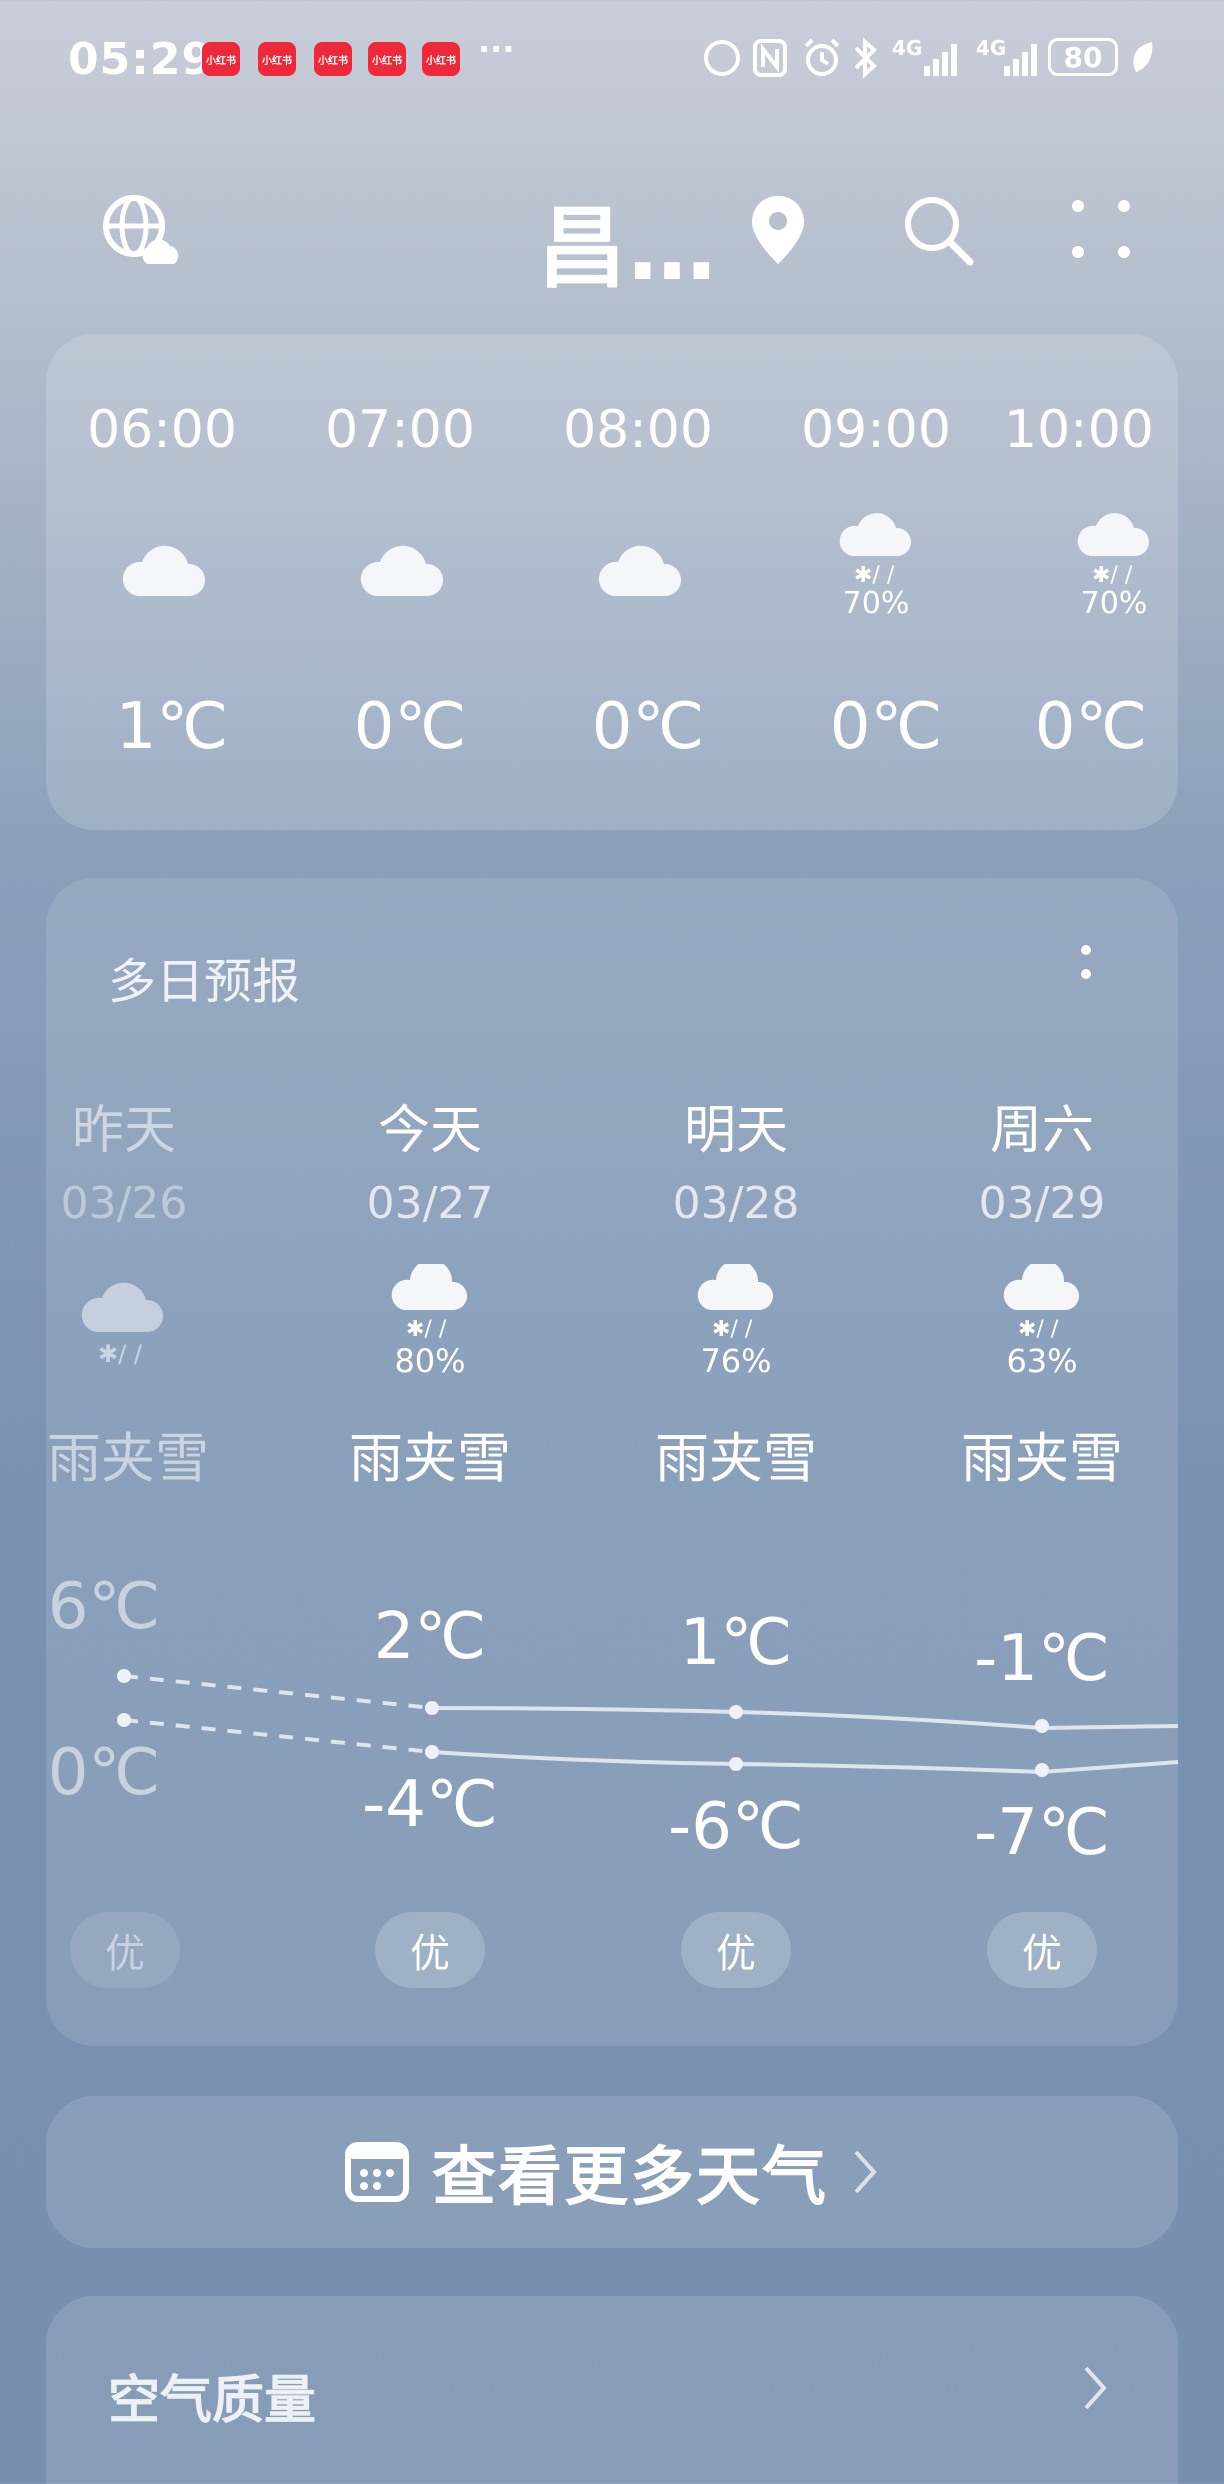 The height and width of the screenshot is (2484, 1224). What do you see at coordinates (123, 1131) in the screenshot?
I see `day-label: 昨天` at bounding box center [123, 1131].